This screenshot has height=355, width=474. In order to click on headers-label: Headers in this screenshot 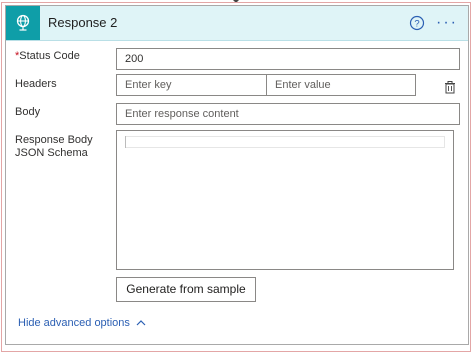, I will do `click(36, 84)`.